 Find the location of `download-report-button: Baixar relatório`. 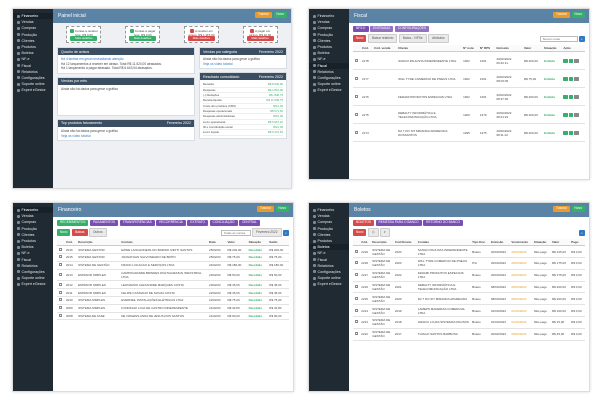

download-report-button: Baixar relatório is located at coordinates (382, 38).